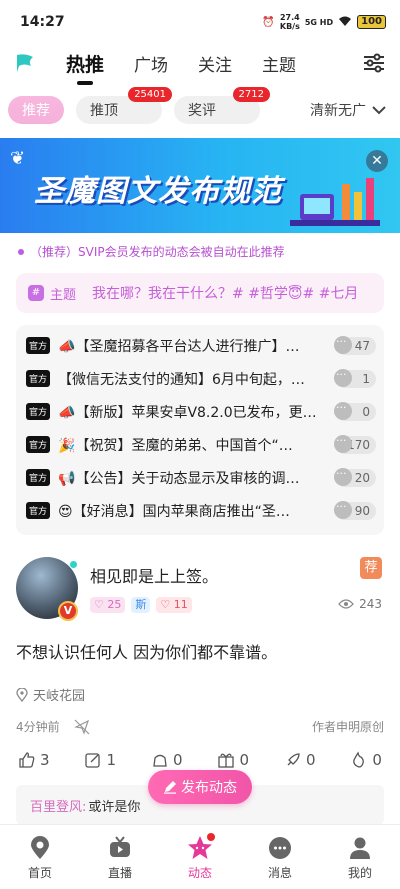 This screenshot has width=400, height=889. I want to click on nickname: 相见即是上上签。, so click(154, 575).